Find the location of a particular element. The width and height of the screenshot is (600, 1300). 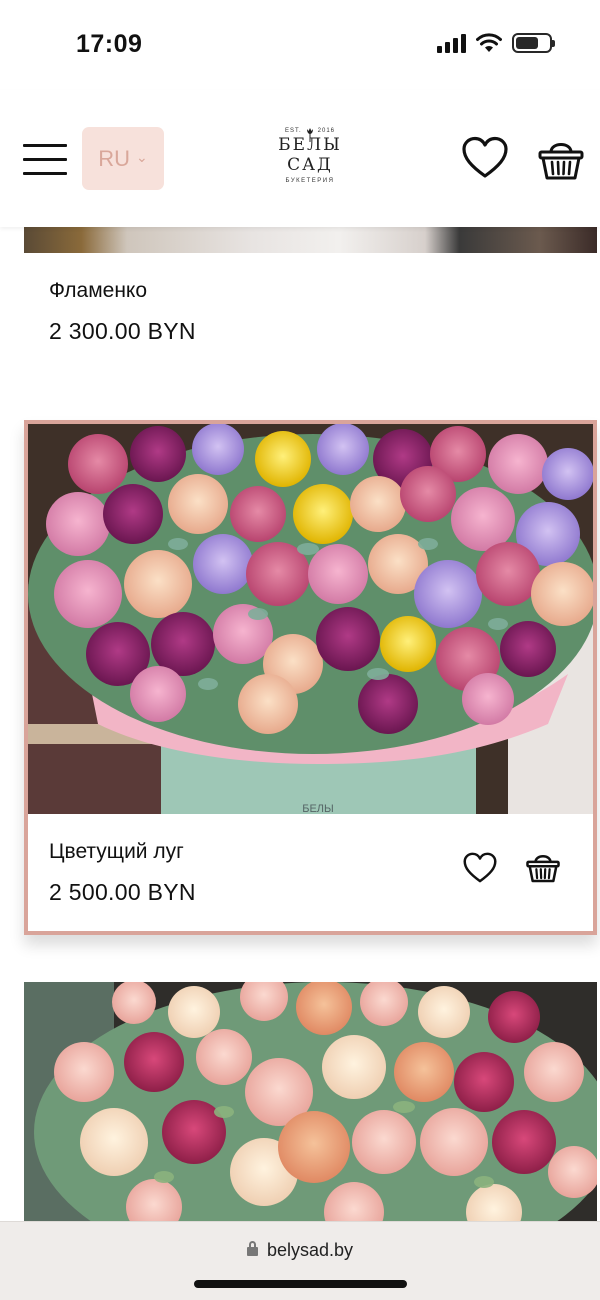

status-bar: 17:09 is located at coordinates (300, 45).